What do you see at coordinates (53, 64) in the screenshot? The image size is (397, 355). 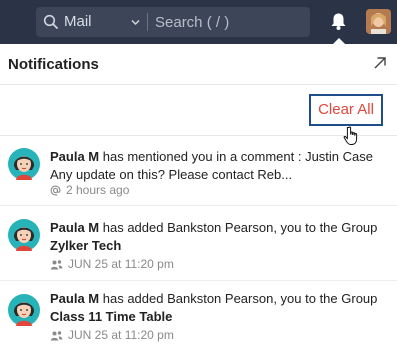 I see `panel-title: Notifications` at bounding box center [53, 64].